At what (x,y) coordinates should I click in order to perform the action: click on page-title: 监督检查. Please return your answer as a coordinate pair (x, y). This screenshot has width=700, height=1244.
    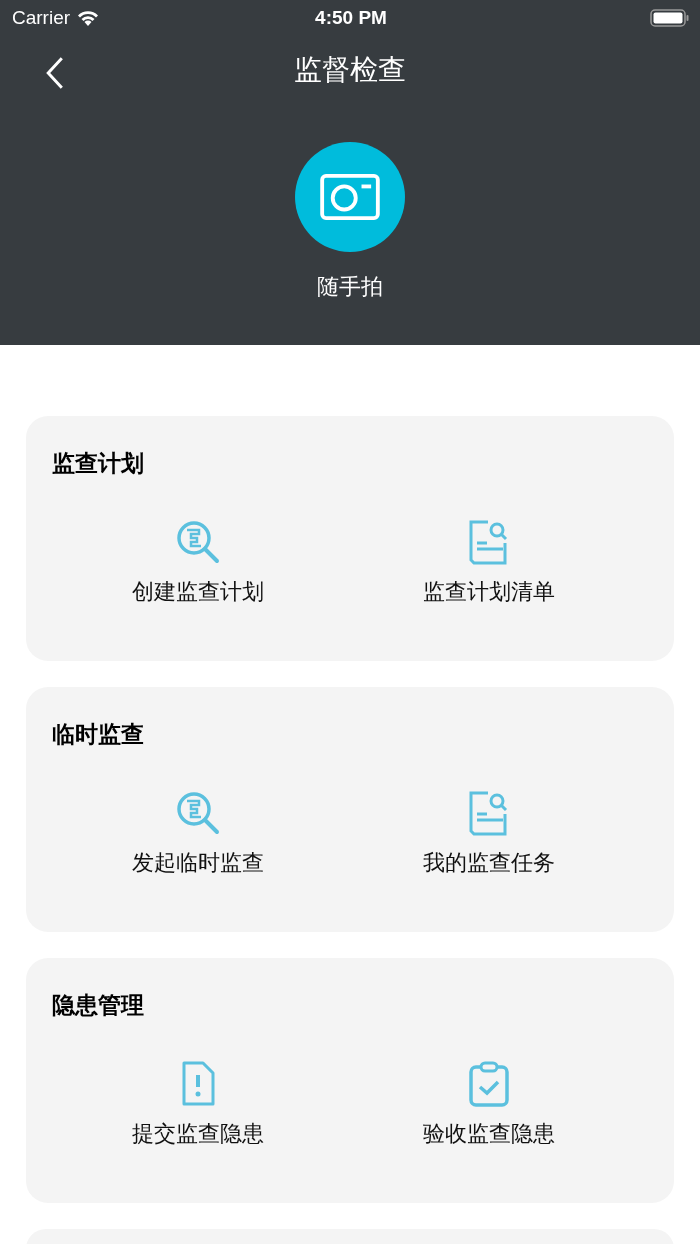
    Looking at the image, I should click on (350, 70).